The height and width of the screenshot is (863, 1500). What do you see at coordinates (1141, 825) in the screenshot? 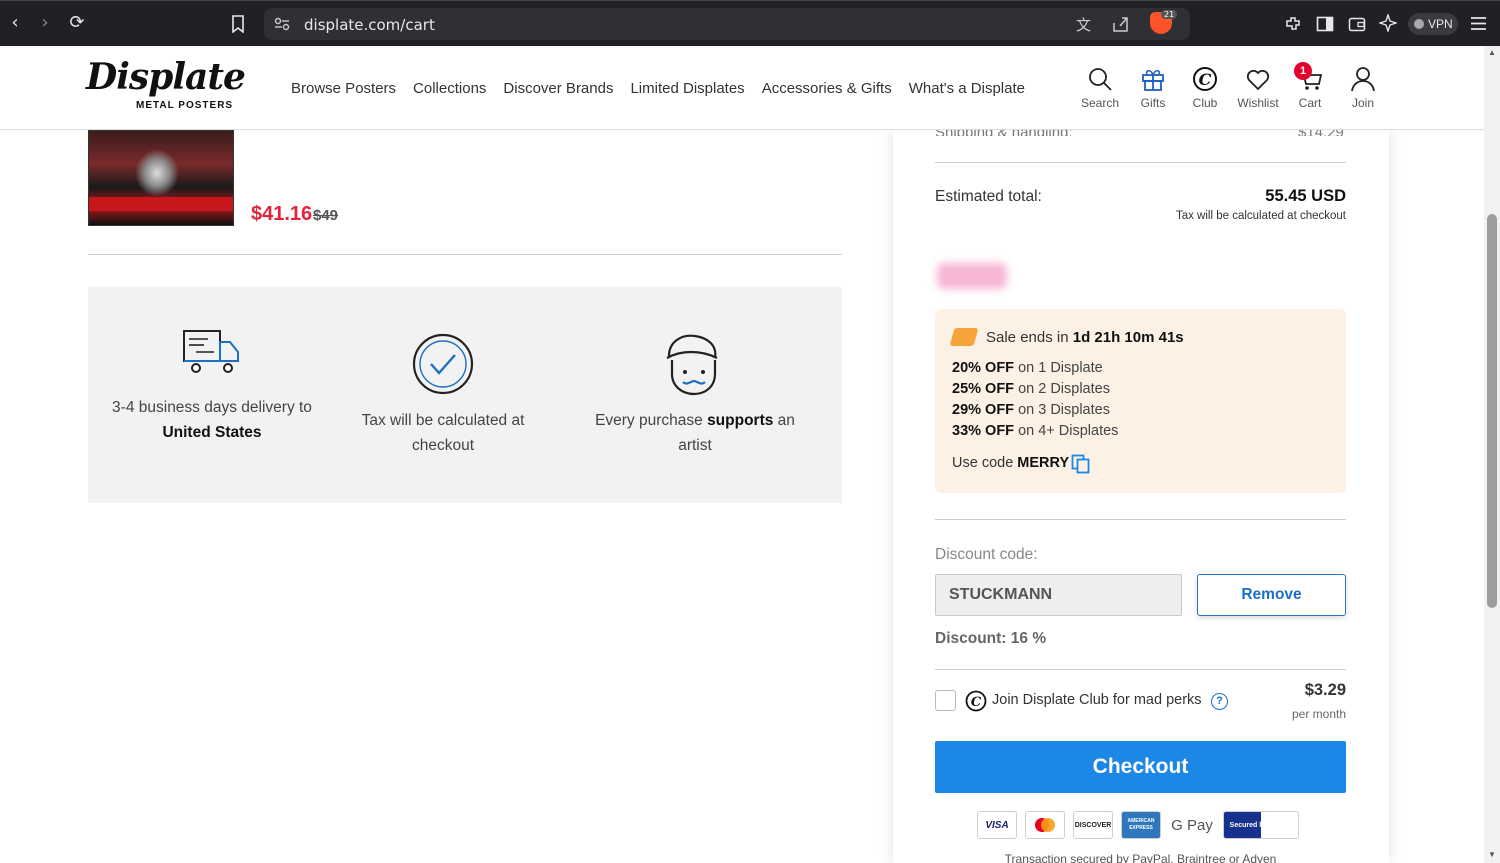
I see `amex-logo: AMERICAN EXPRESS` at bounding box center [1141, 825].